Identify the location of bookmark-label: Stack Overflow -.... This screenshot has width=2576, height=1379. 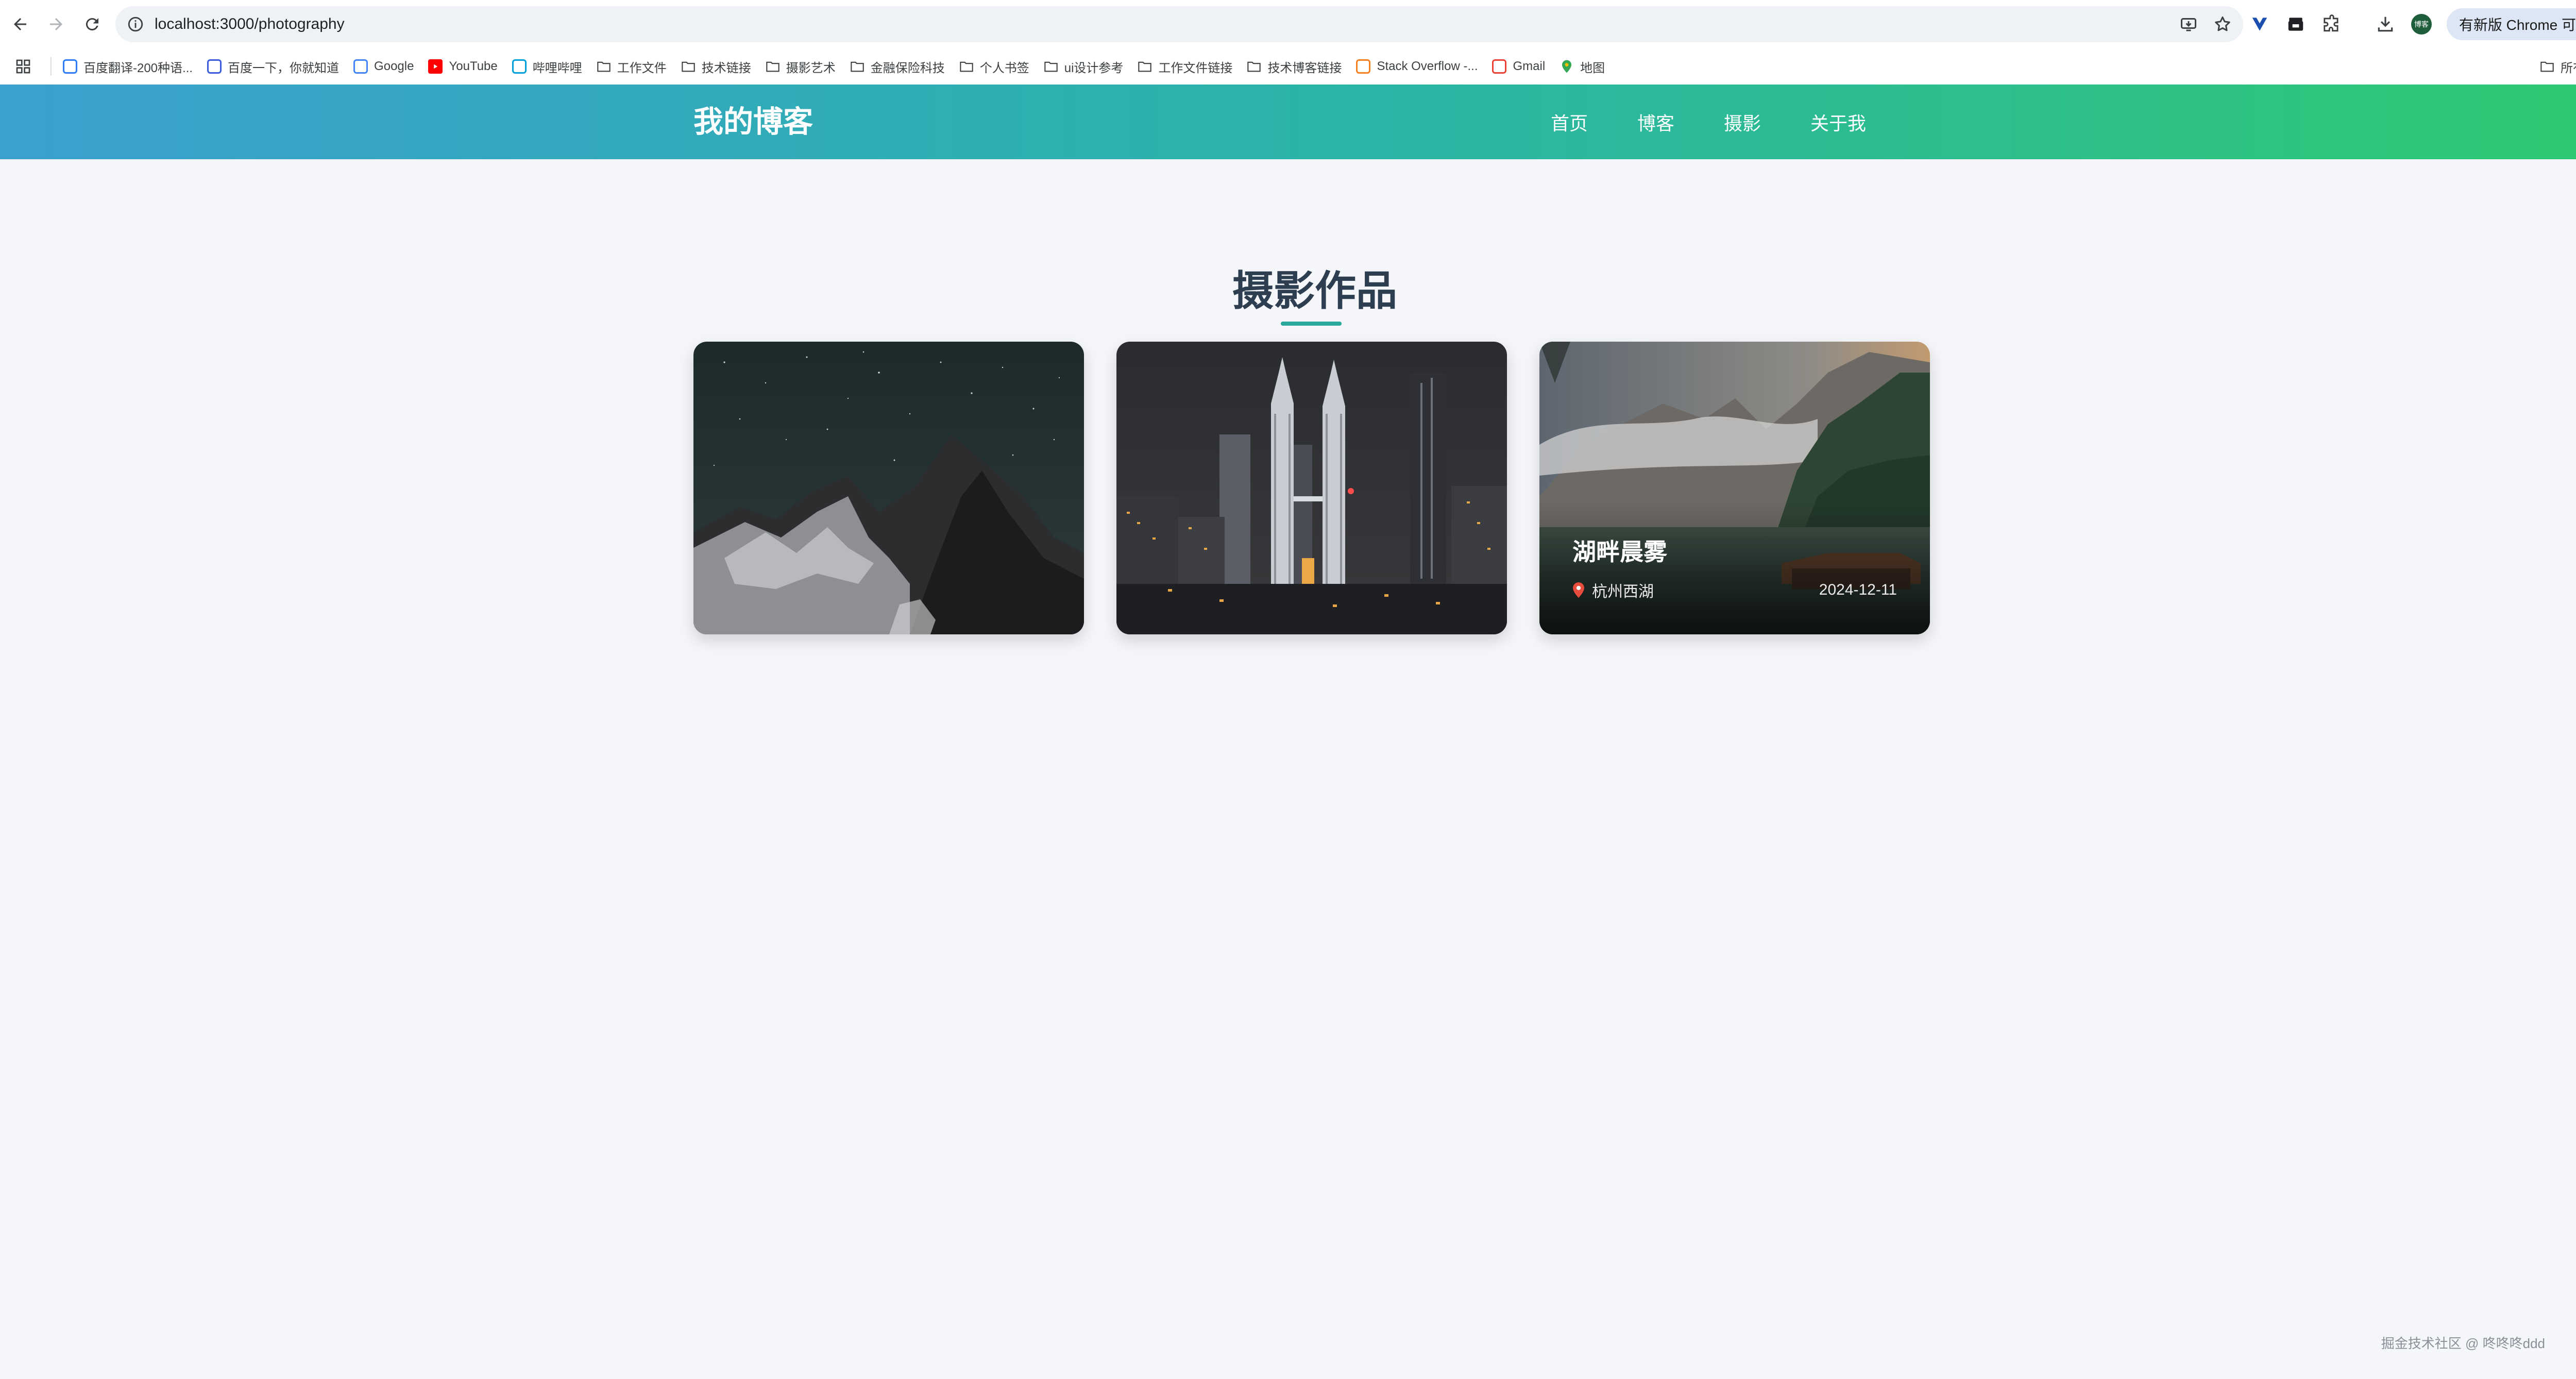
(1427, 66).